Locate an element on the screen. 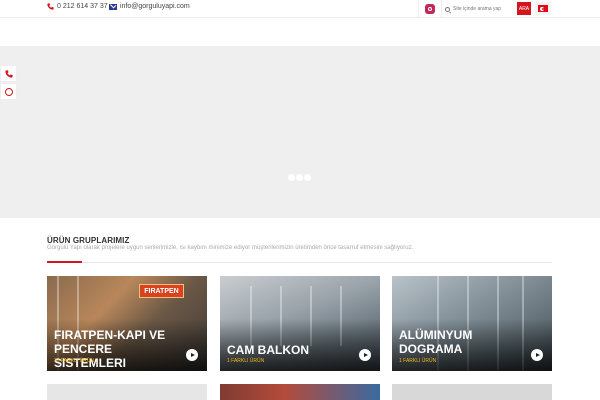 This screenshot has width=600, height=400. email-contact: info@gorguluyapi.com is located at coordinates (149, 6).